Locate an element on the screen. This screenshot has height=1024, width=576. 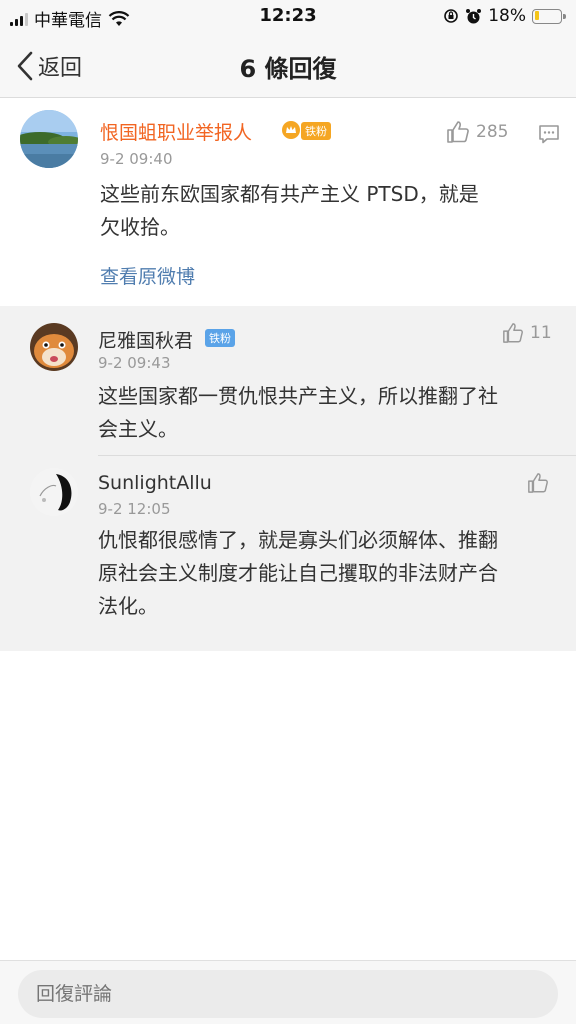
like-button is located at coordinates (538, 483).